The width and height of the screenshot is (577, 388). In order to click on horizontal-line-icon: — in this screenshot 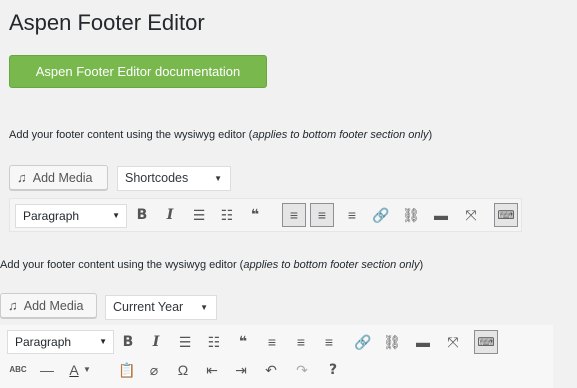, I will do `click(47, 370)`.